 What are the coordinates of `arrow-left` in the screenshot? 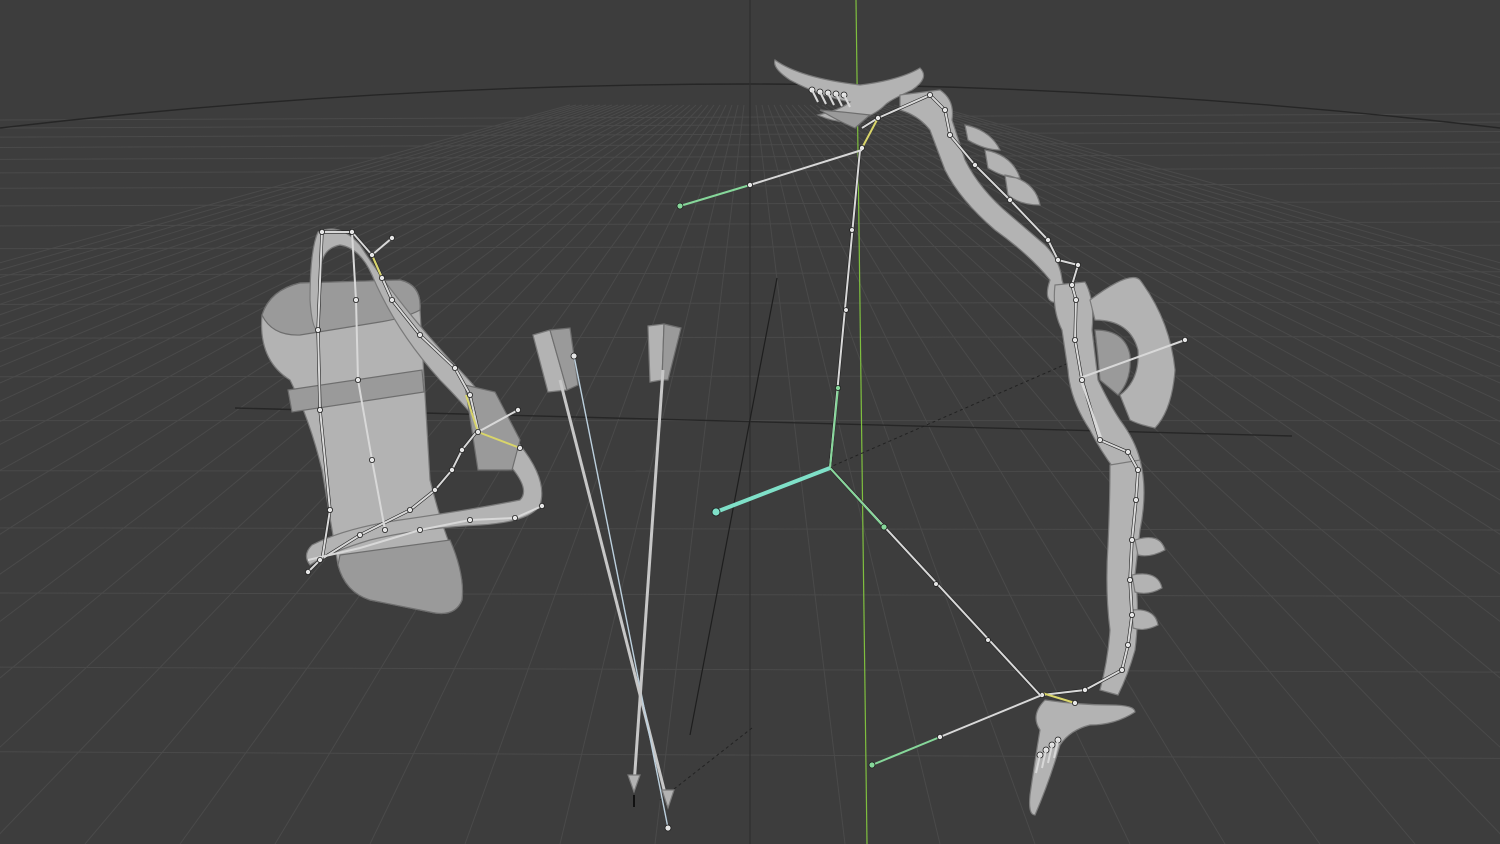 It's located at (603, 579).